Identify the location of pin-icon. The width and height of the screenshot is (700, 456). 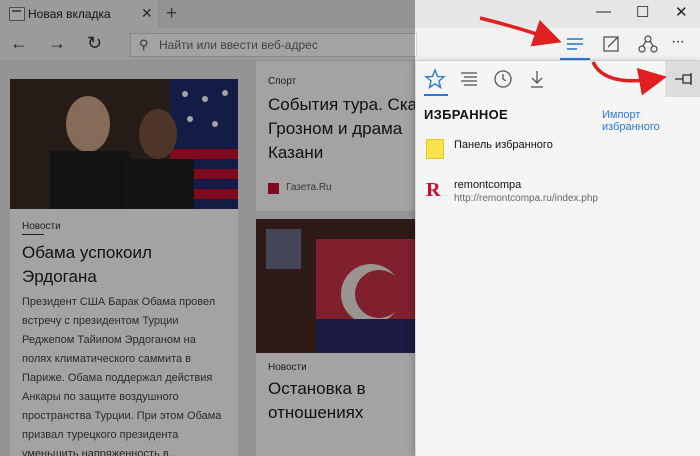
(683, 79).